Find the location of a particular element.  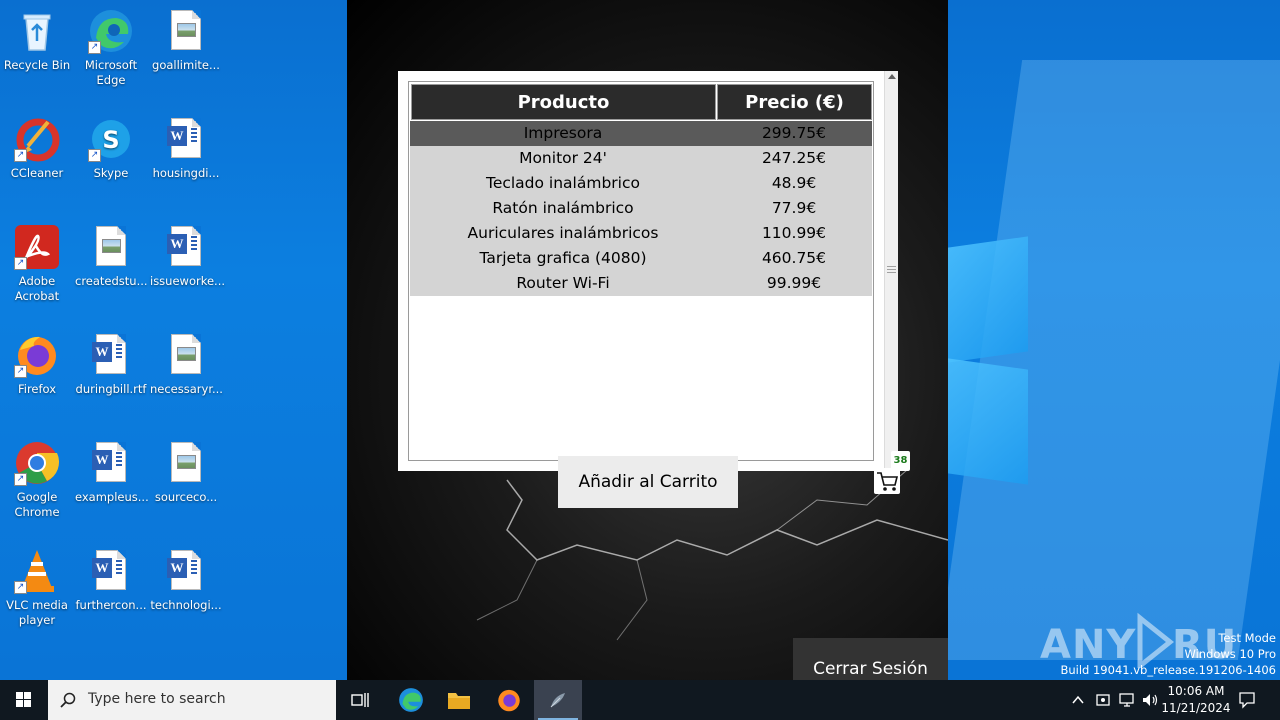

search-icon is located at coordinates (68, 700).